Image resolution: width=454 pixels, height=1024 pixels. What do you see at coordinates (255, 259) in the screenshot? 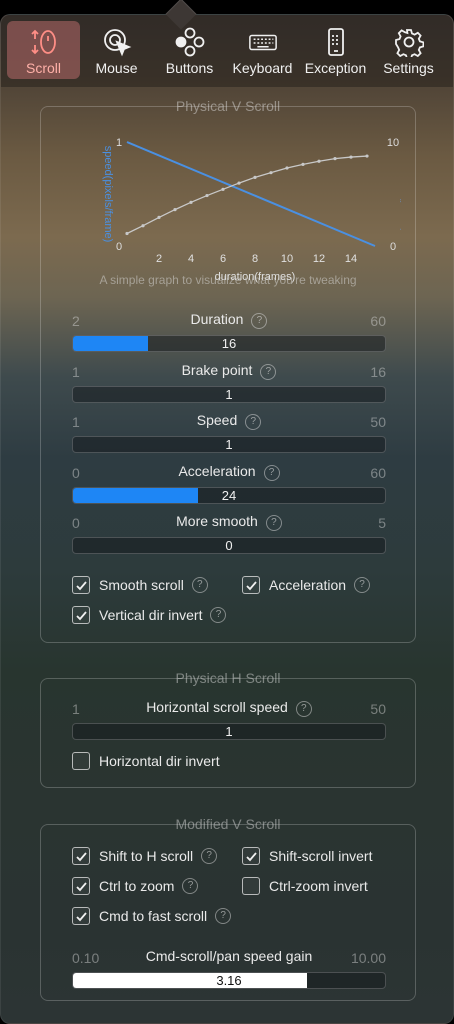
I see `x-tick-label: 8` at bounding box center [255, 259].